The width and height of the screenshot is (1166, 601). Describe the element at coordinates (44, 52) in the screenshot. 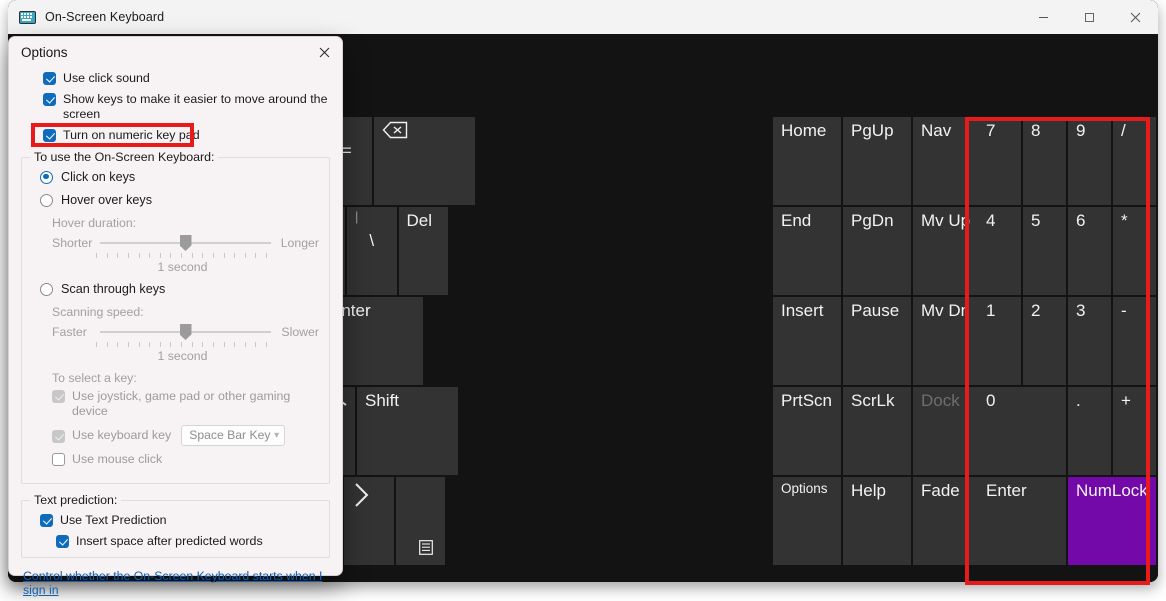

I see `dialog-title: Options` at that location.